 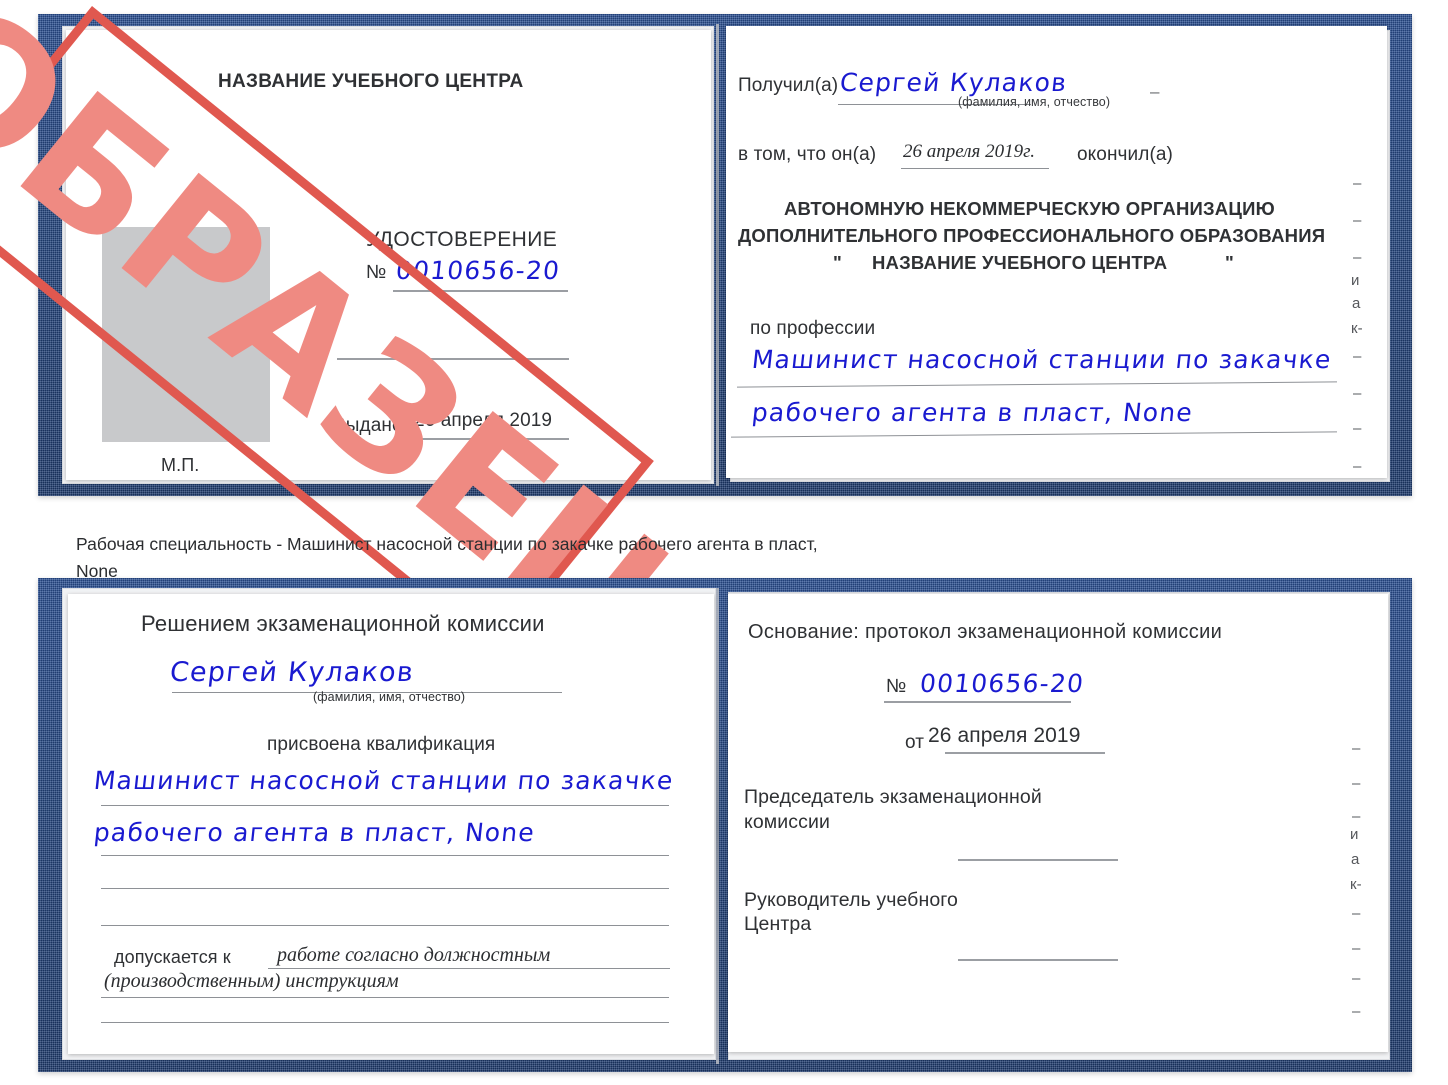 I want to click on training-center-head-line-1: Руководитель учебного, so click(x=851, y=900).